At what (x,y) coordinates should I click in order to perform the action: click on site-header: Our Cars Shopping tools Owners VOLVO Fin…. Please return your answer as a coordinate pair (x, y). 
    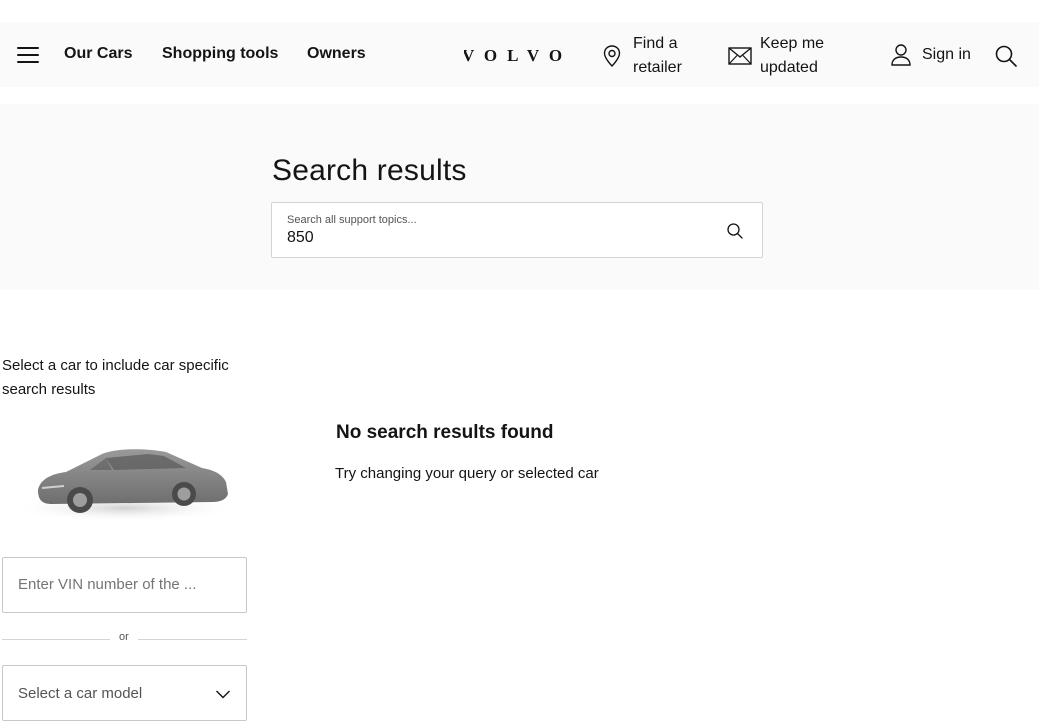
    Looking at the image, I should click on (519, 54).